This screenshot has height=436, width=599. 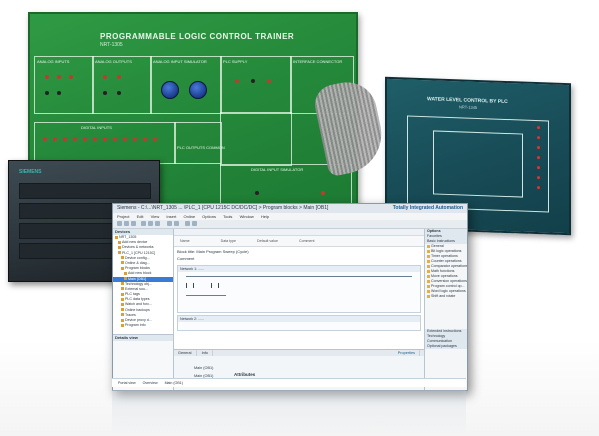 I want to click on menu-window: Window, so click(x=247, y=216).